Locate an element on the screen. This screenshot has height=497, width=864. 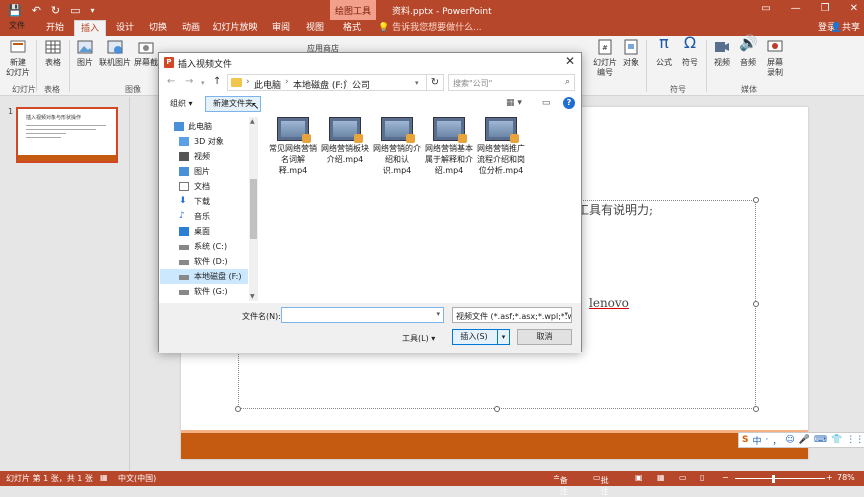
screenshot-button: 屏幕截 is located at coordinates (146, 53).